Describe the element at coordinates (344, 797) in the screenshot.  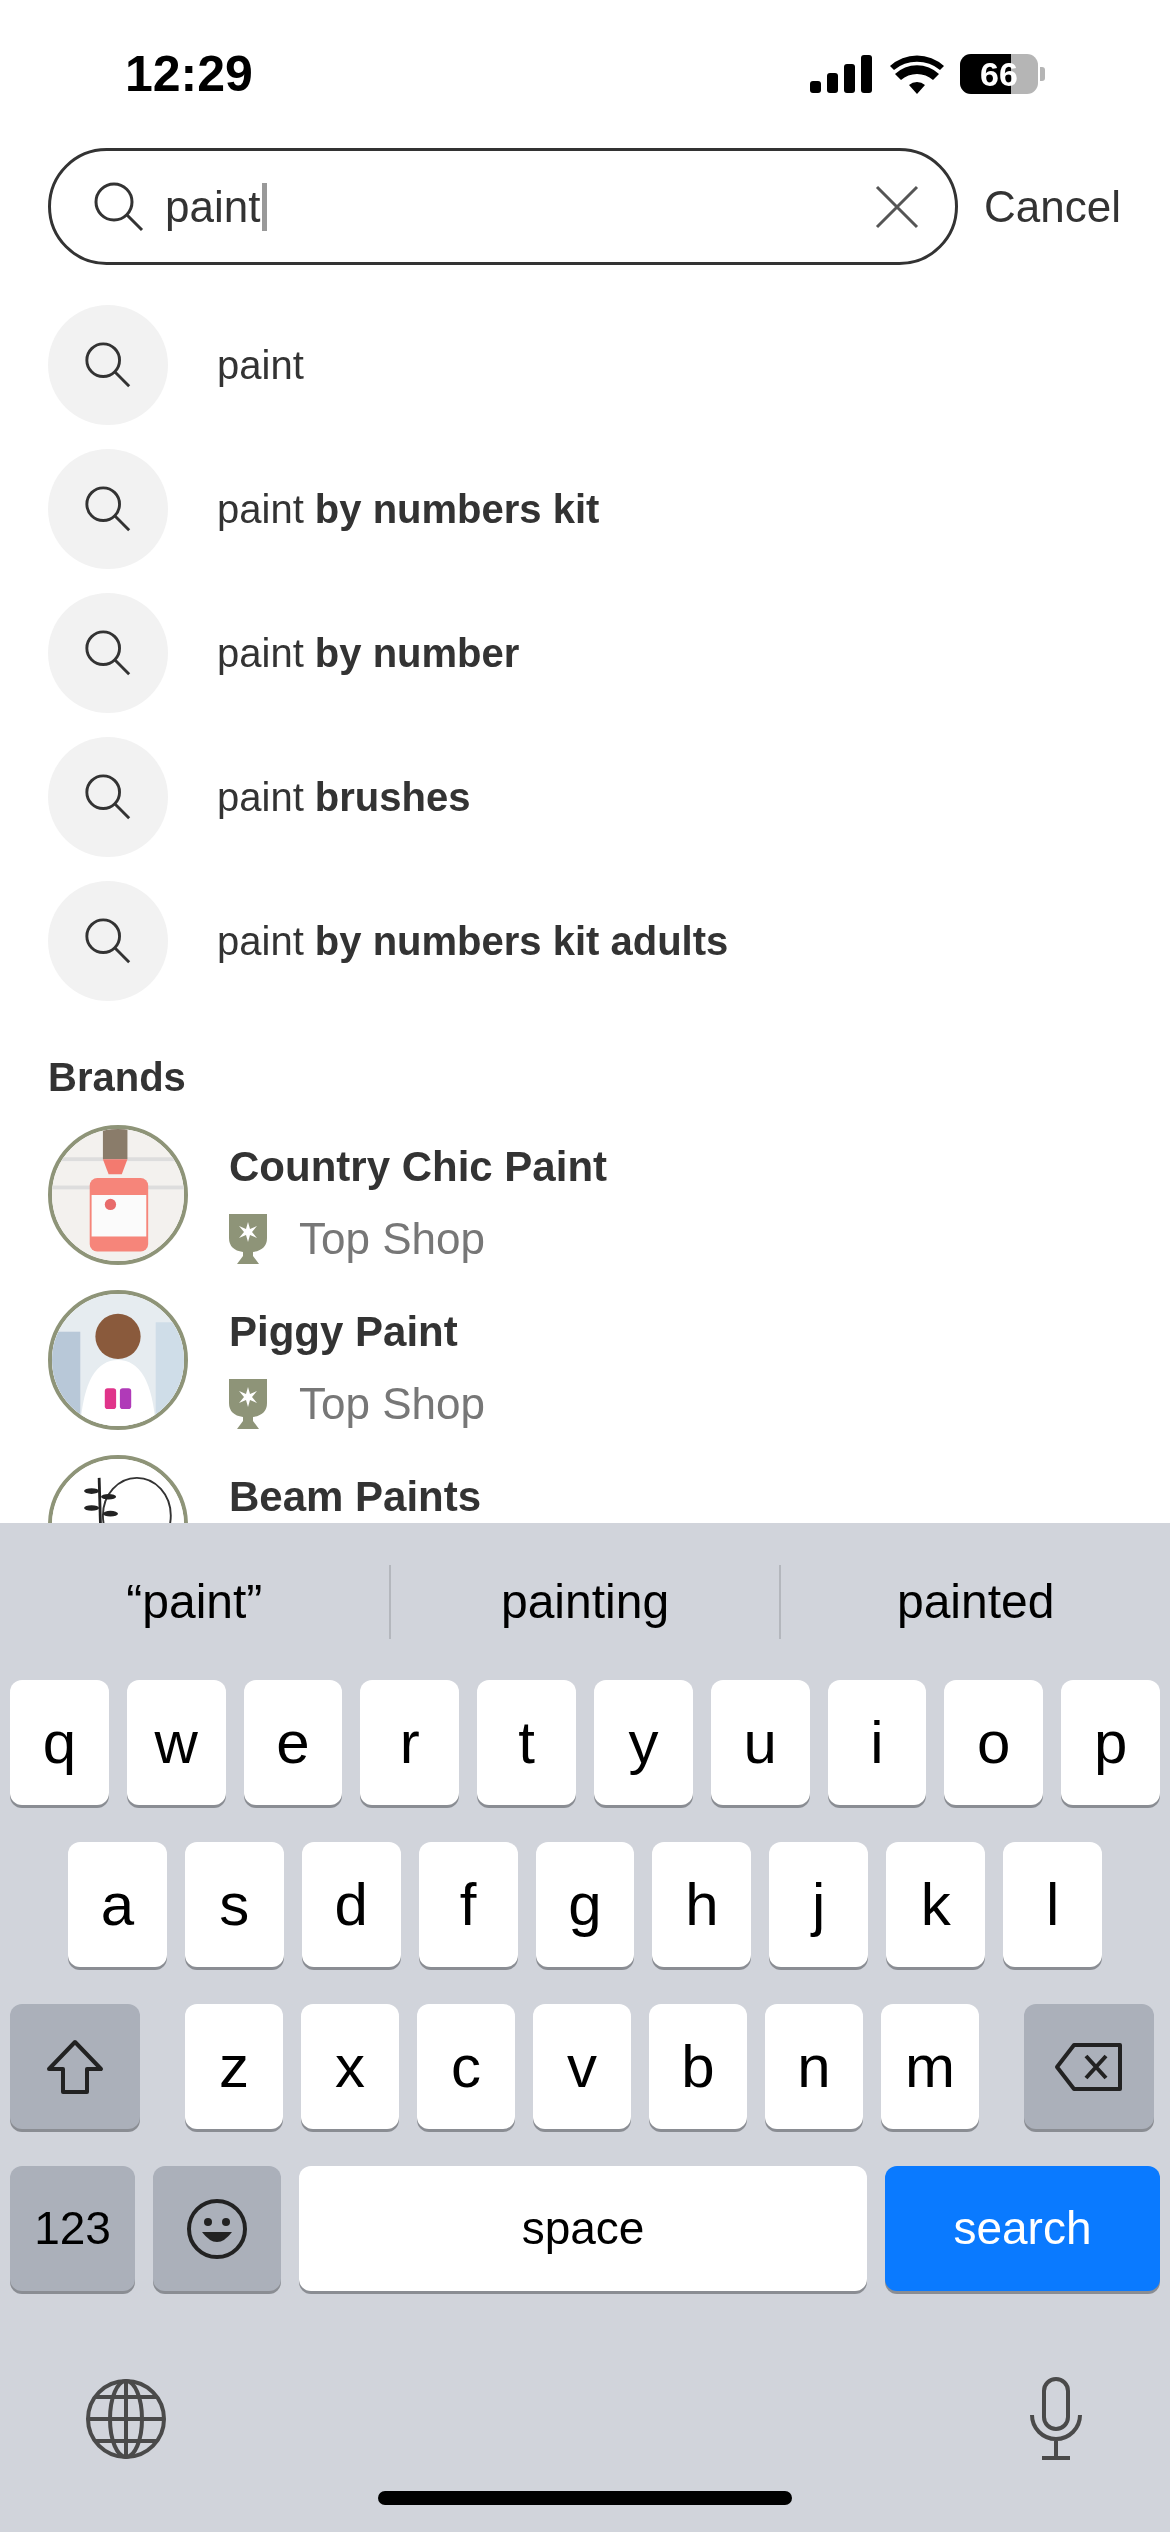
I see `search-suggestion: paint brushes` at that location.